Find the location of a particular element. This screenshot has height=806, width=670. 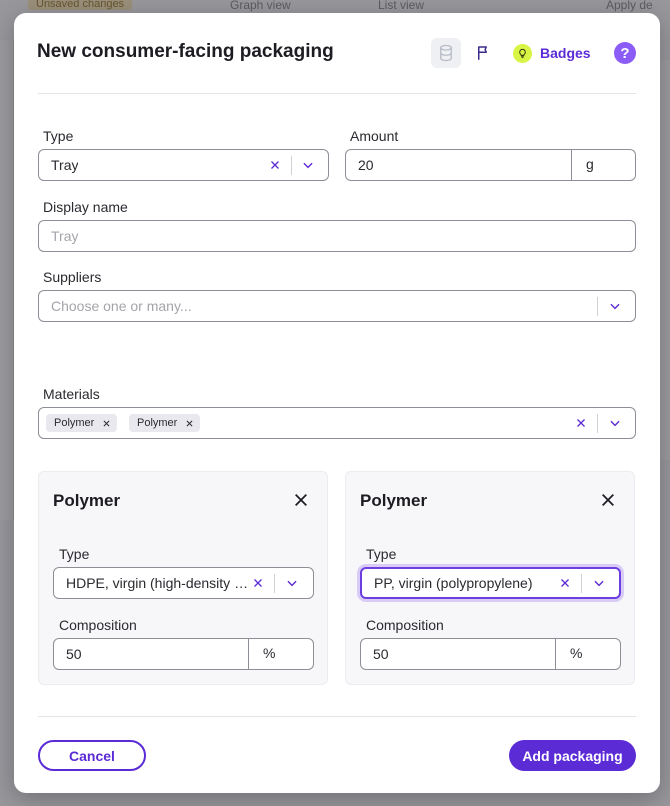

type-label: Type is located at coordinates (58, 136).